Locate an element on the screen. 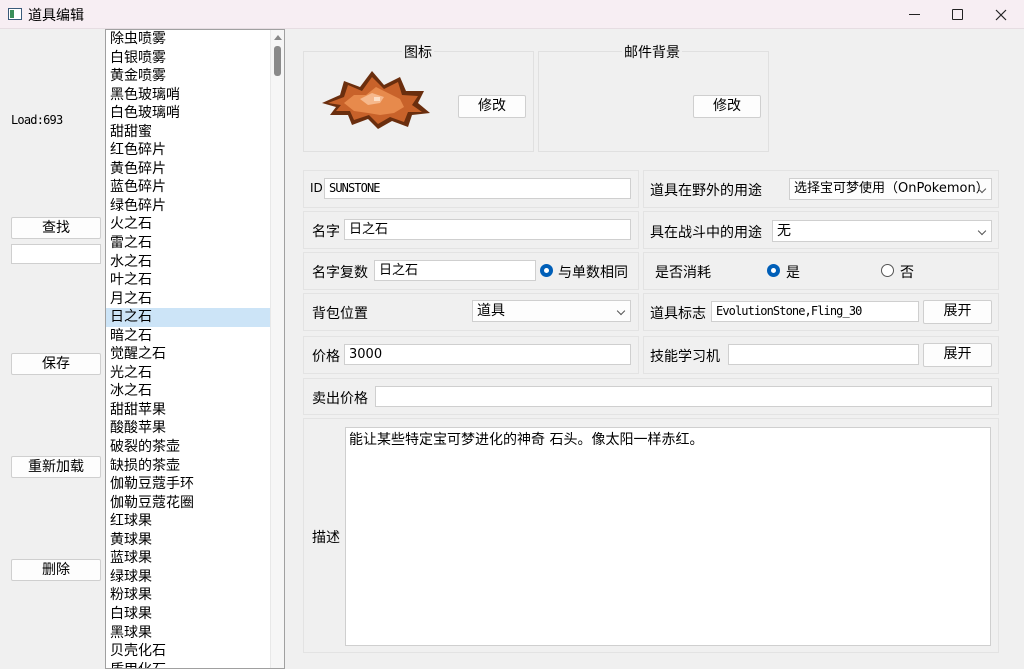 This screenshot has height=669, width=1024. field-use-label: 道具在野外的用途 is located at coordinates (706, 191).